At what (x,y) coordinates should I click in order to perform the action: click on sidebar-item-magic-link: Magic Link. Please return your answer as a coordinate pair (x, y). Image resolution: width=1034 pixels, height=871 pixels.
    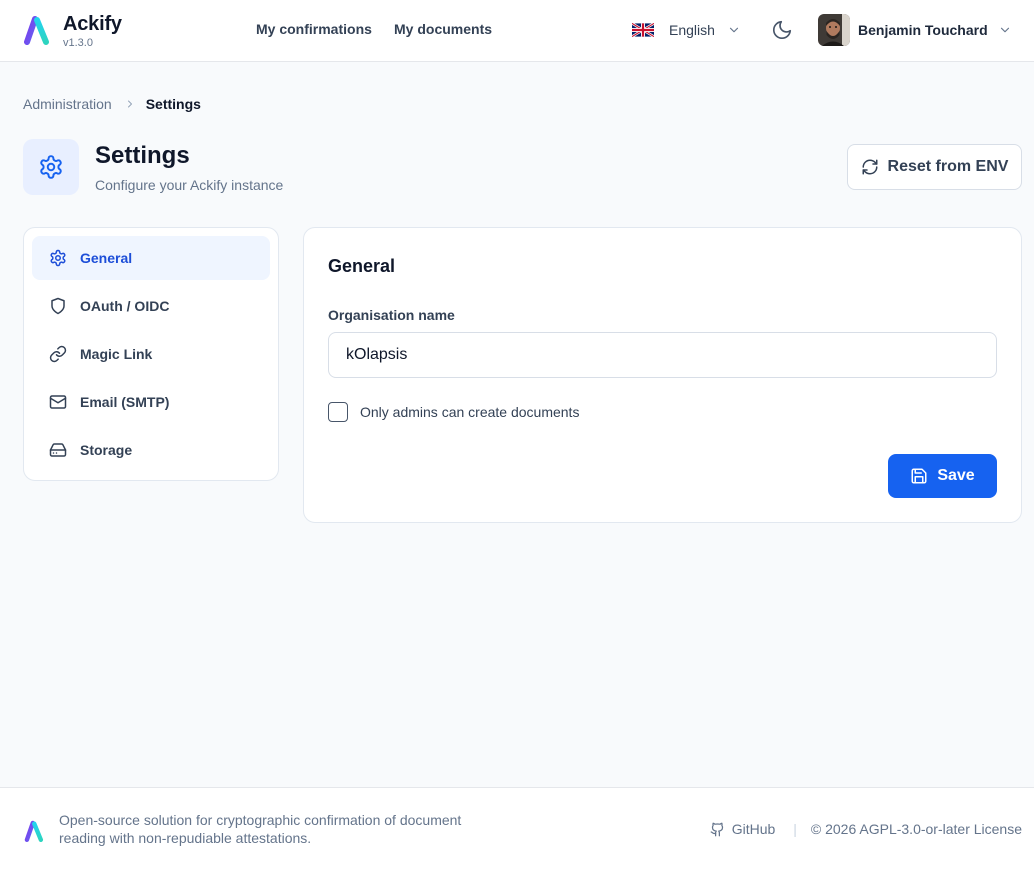
    Looking at the image, I should click on (151, 354).